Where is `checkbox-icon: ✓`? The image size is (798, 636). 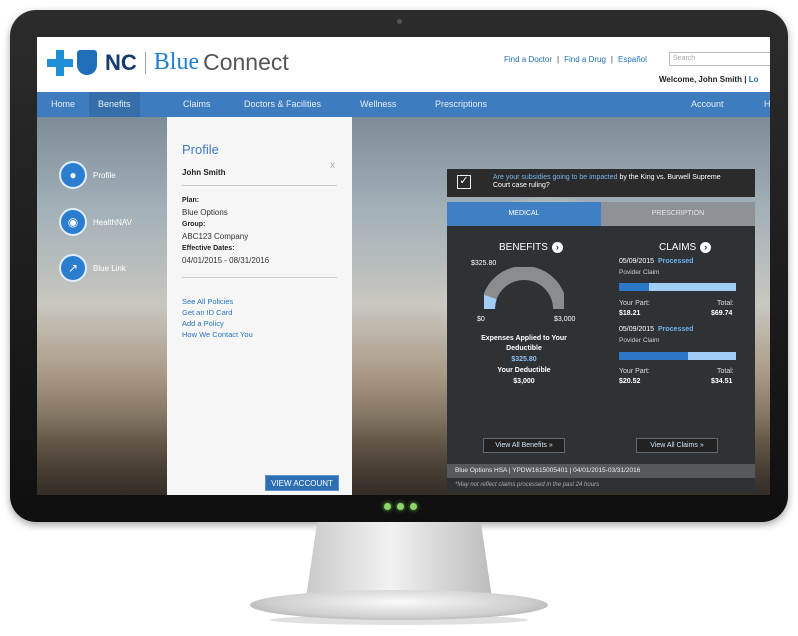
checkbox-icon: ✓ is located at coordinates (464, 182).